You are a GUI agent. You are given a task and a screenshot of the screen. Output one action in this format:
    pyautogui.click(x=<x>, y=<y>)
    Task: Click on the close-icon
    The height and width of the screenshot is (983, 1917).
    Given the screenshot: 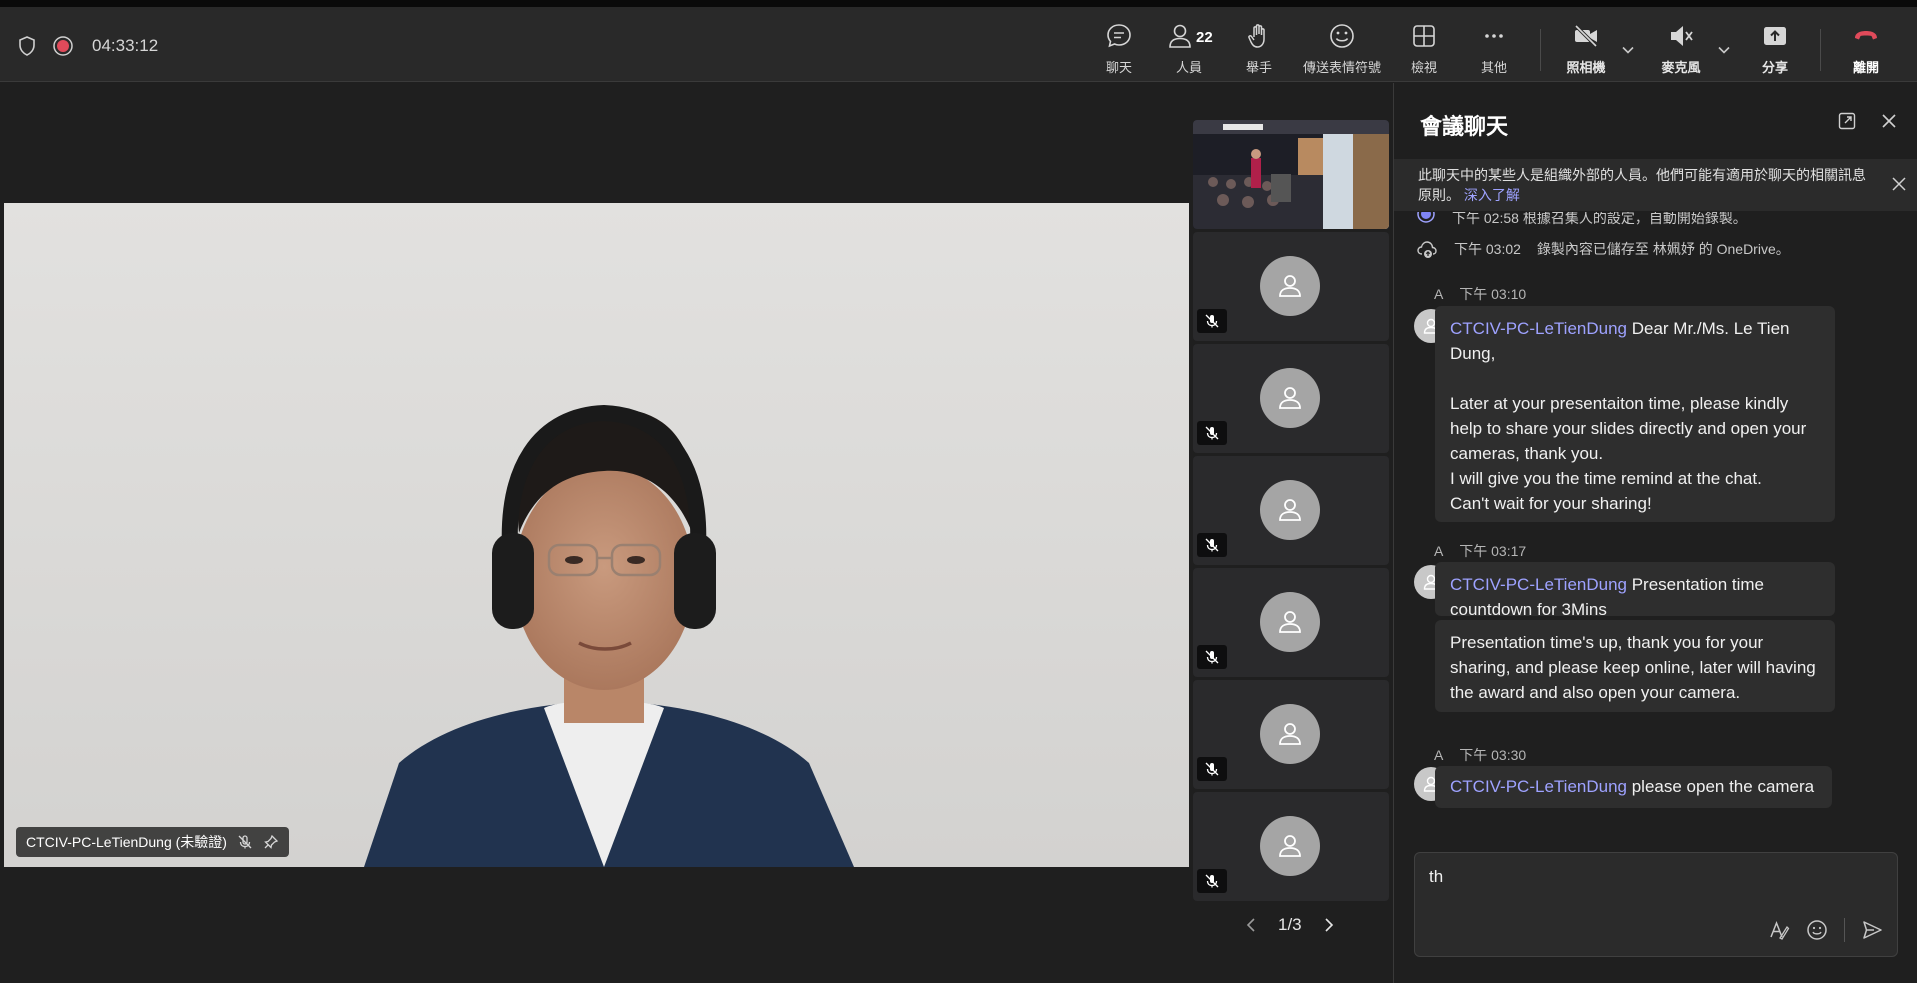 What is the action you would take?
    pyautogui.click(x=1889, y=121)
    